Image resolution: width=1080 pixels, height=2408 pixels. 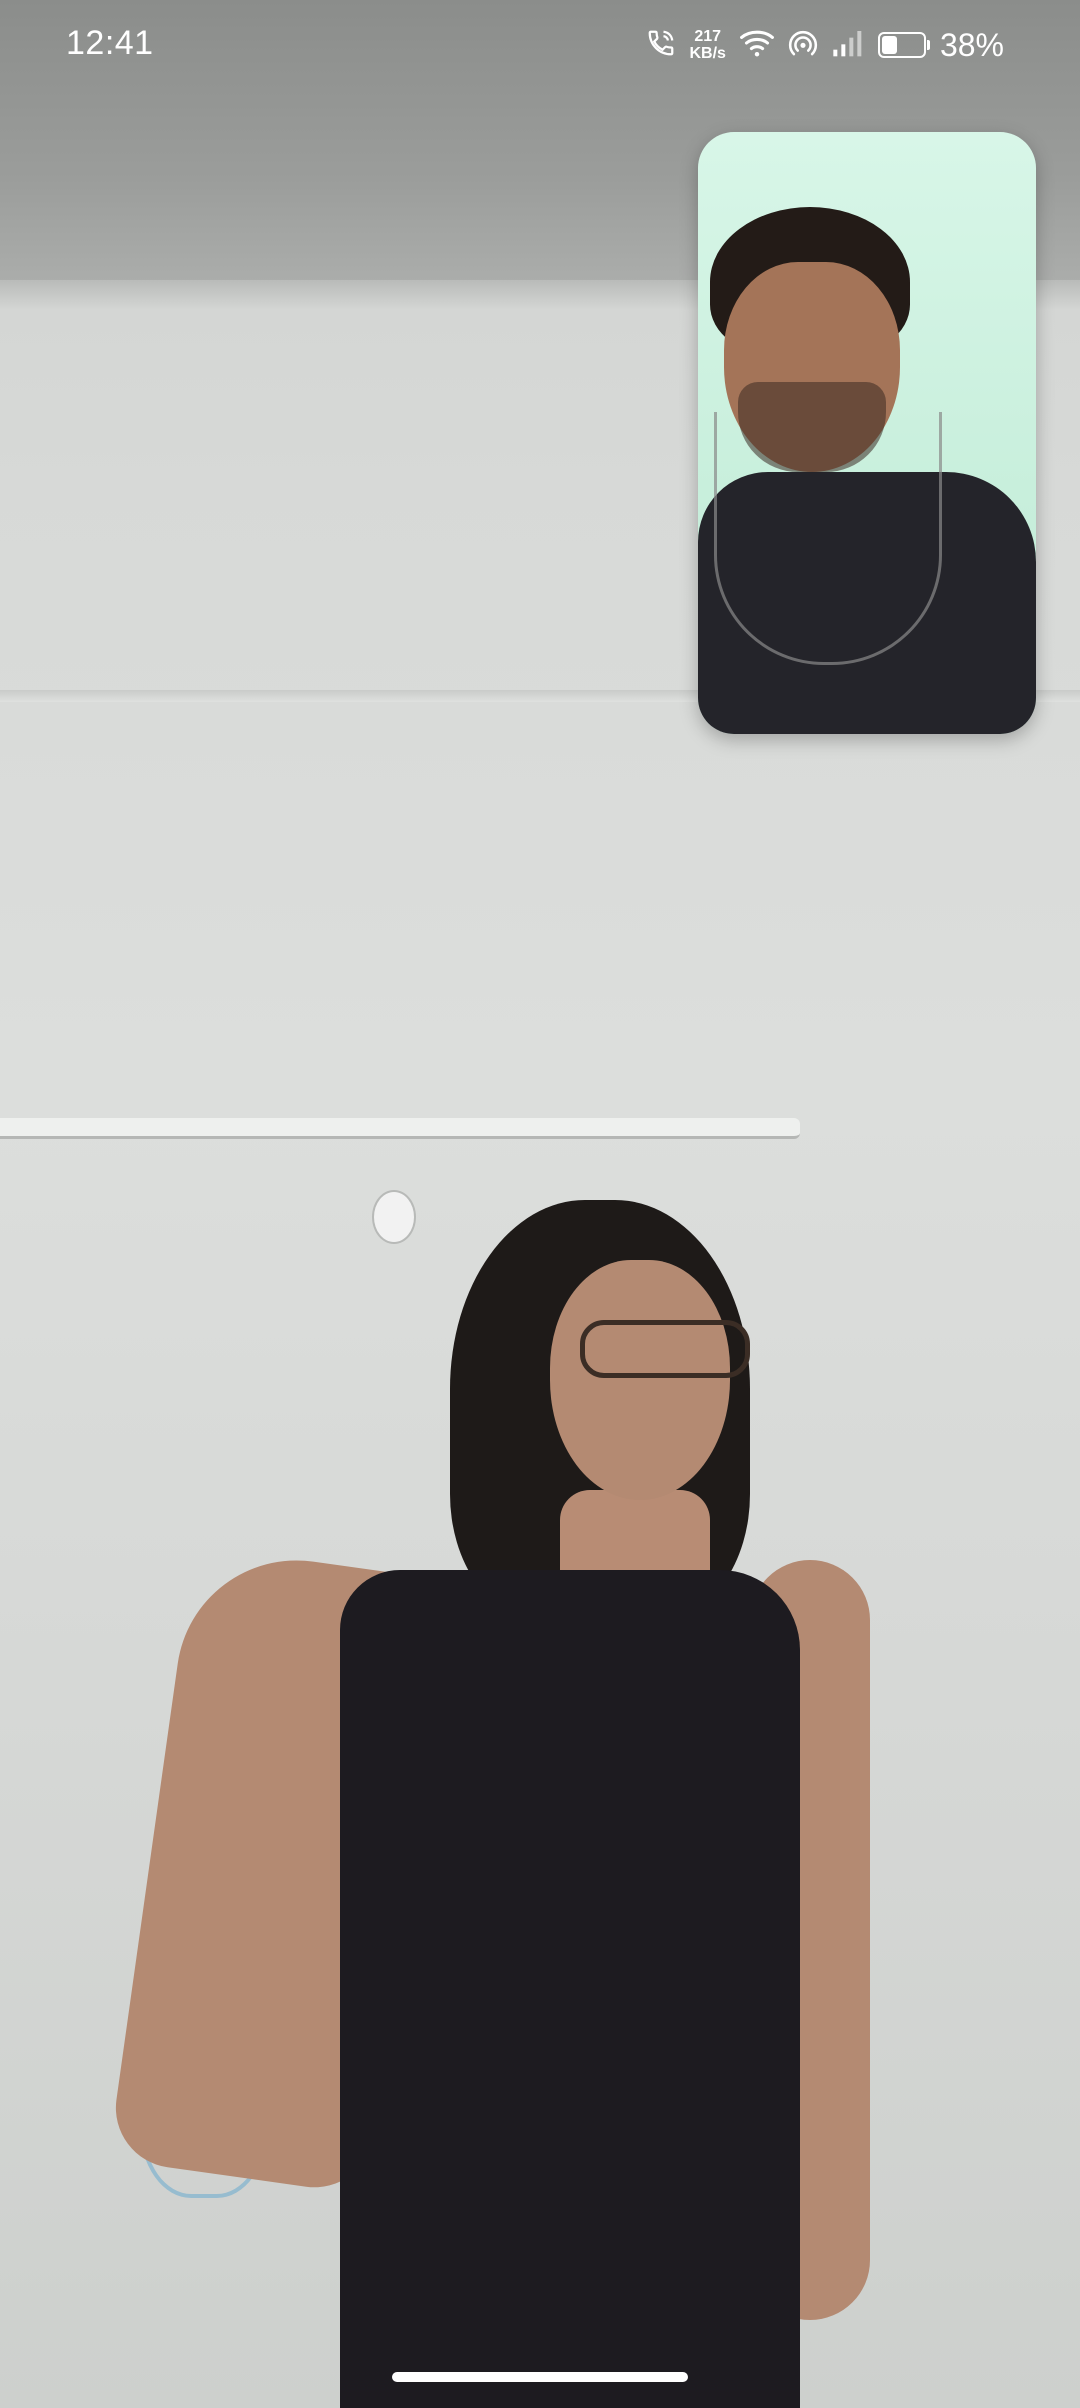 I want to click on self-view-preview, so click(x=867, y=433).